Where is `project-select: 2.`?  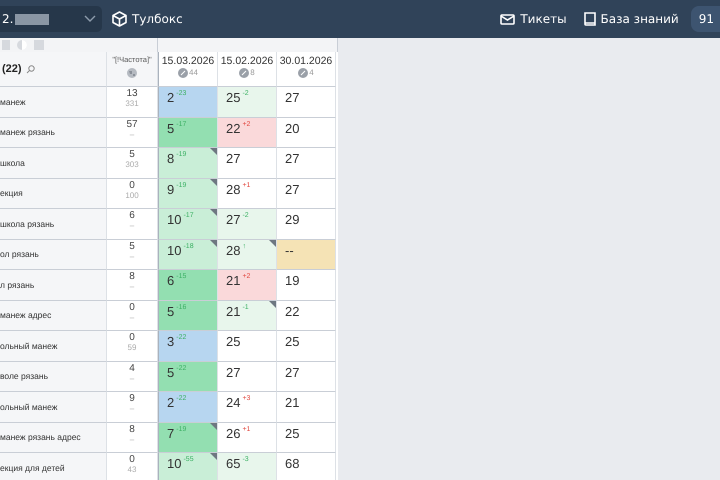 project-select: 2. is located at coordinates (51, 19).